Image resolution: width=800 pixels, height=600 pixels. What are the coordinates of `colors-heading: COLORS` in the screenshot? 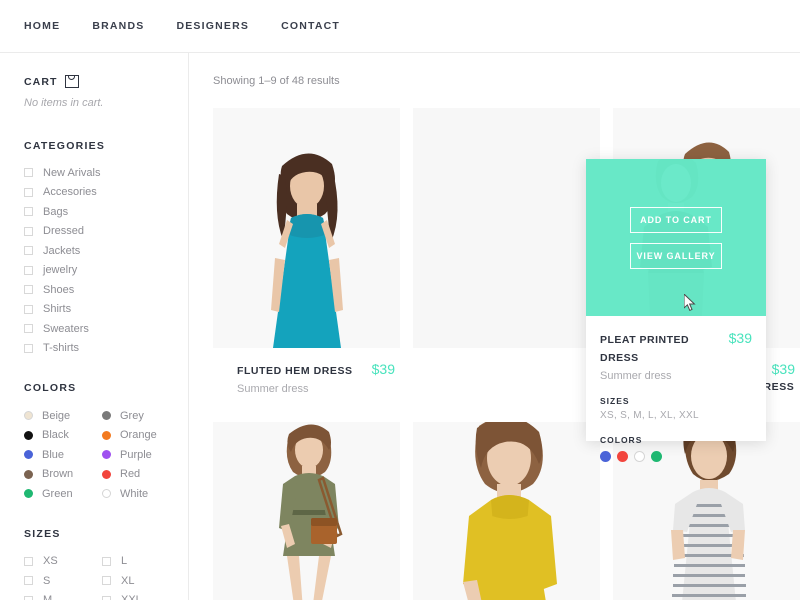 It's located at (50, 388).